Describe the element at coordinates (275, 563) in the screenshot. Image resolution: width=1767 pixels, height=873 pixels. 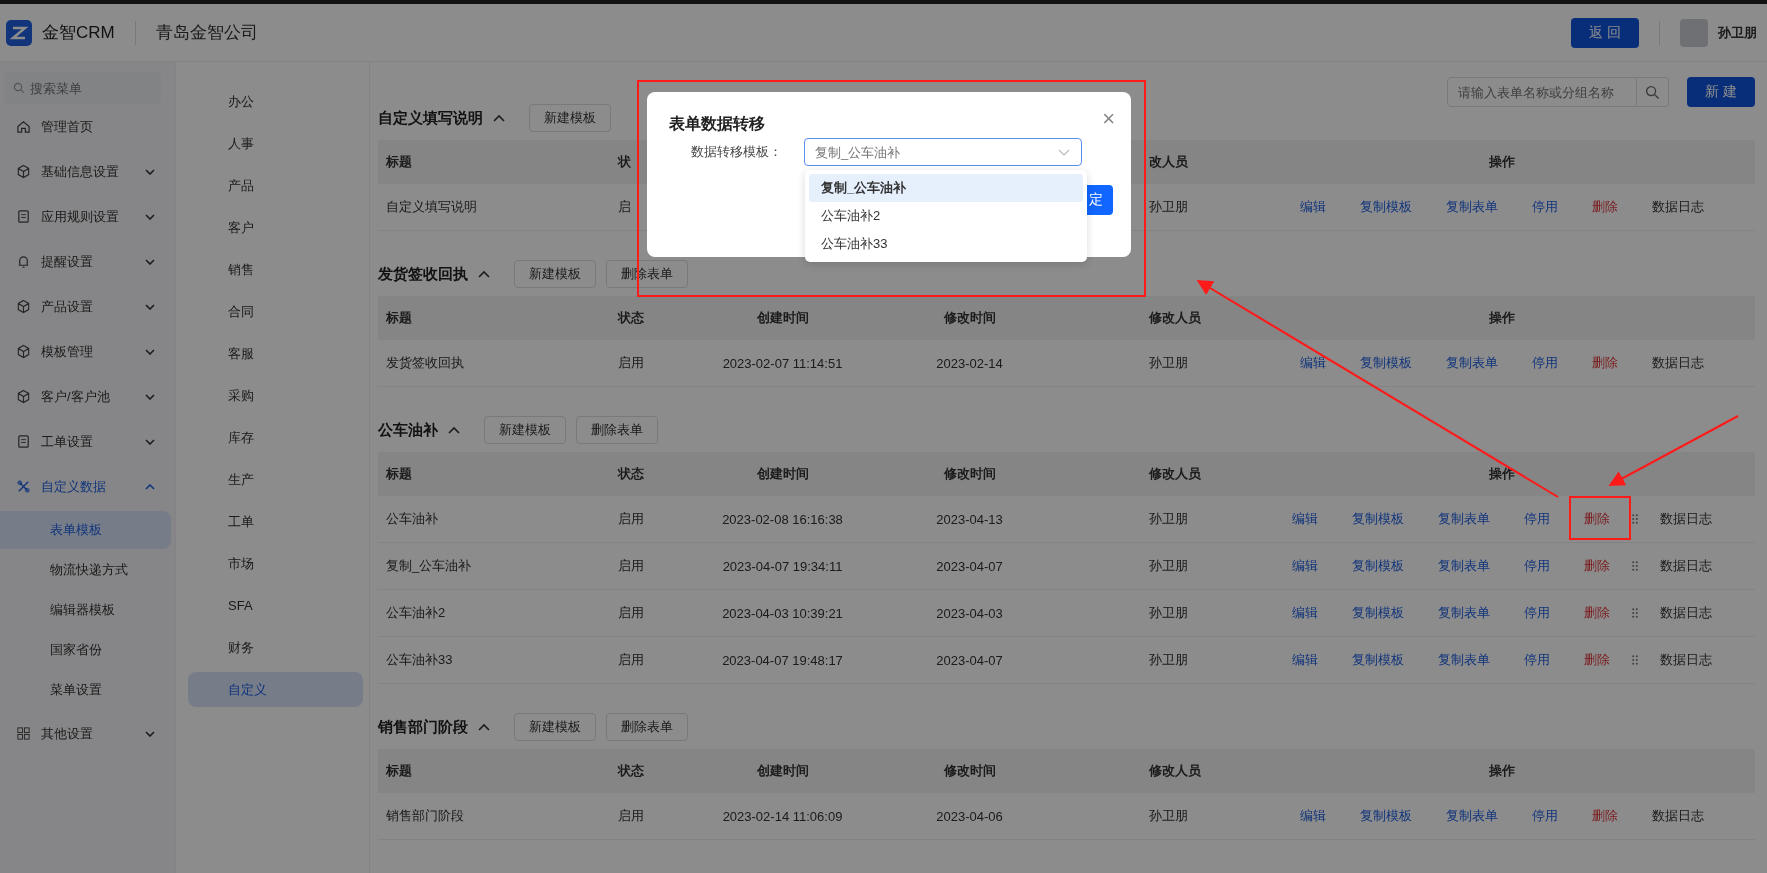
I see `category-item: 市场` at that location.